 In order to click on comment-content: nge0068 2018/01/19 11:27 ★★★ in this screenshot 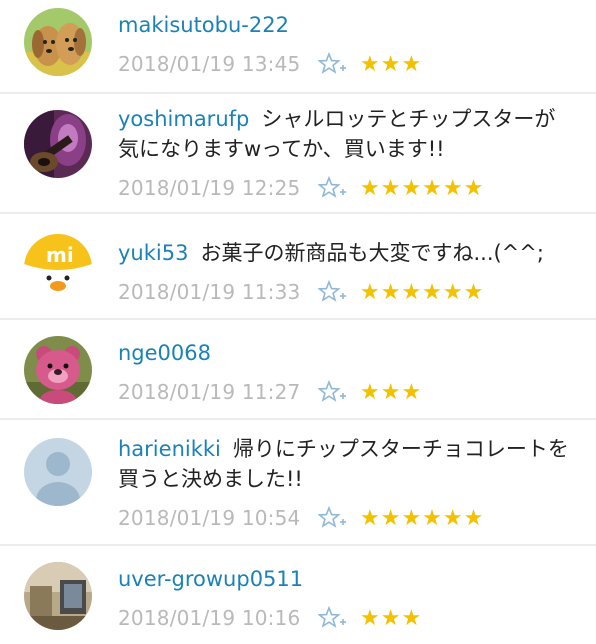, I will do `click(357, 375)`.